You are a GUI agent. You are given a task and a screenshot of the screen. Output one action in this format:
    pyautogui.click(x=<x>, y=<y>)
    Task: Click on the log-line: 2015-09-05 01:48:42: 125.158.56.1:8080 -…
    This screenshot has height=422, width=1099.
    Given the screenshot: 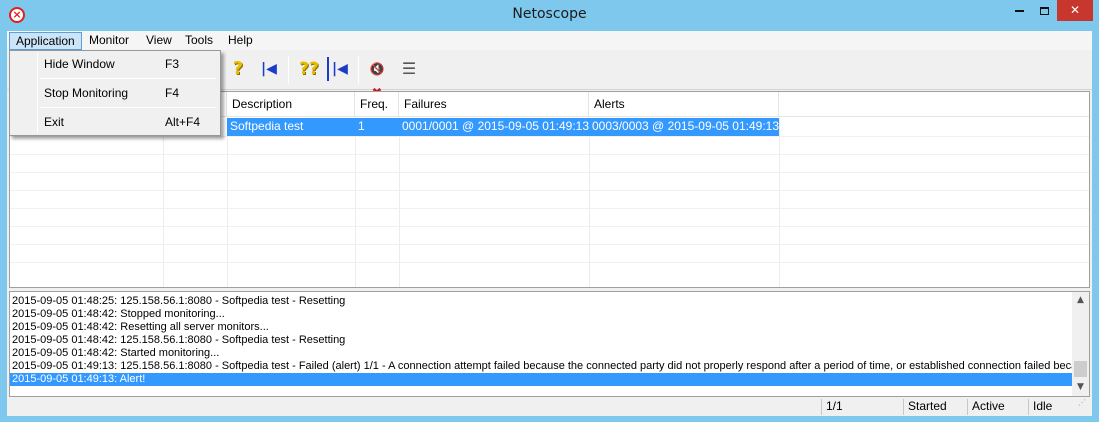 What is the action you would take?
    pyautogui.click(x=541, y=340)
    